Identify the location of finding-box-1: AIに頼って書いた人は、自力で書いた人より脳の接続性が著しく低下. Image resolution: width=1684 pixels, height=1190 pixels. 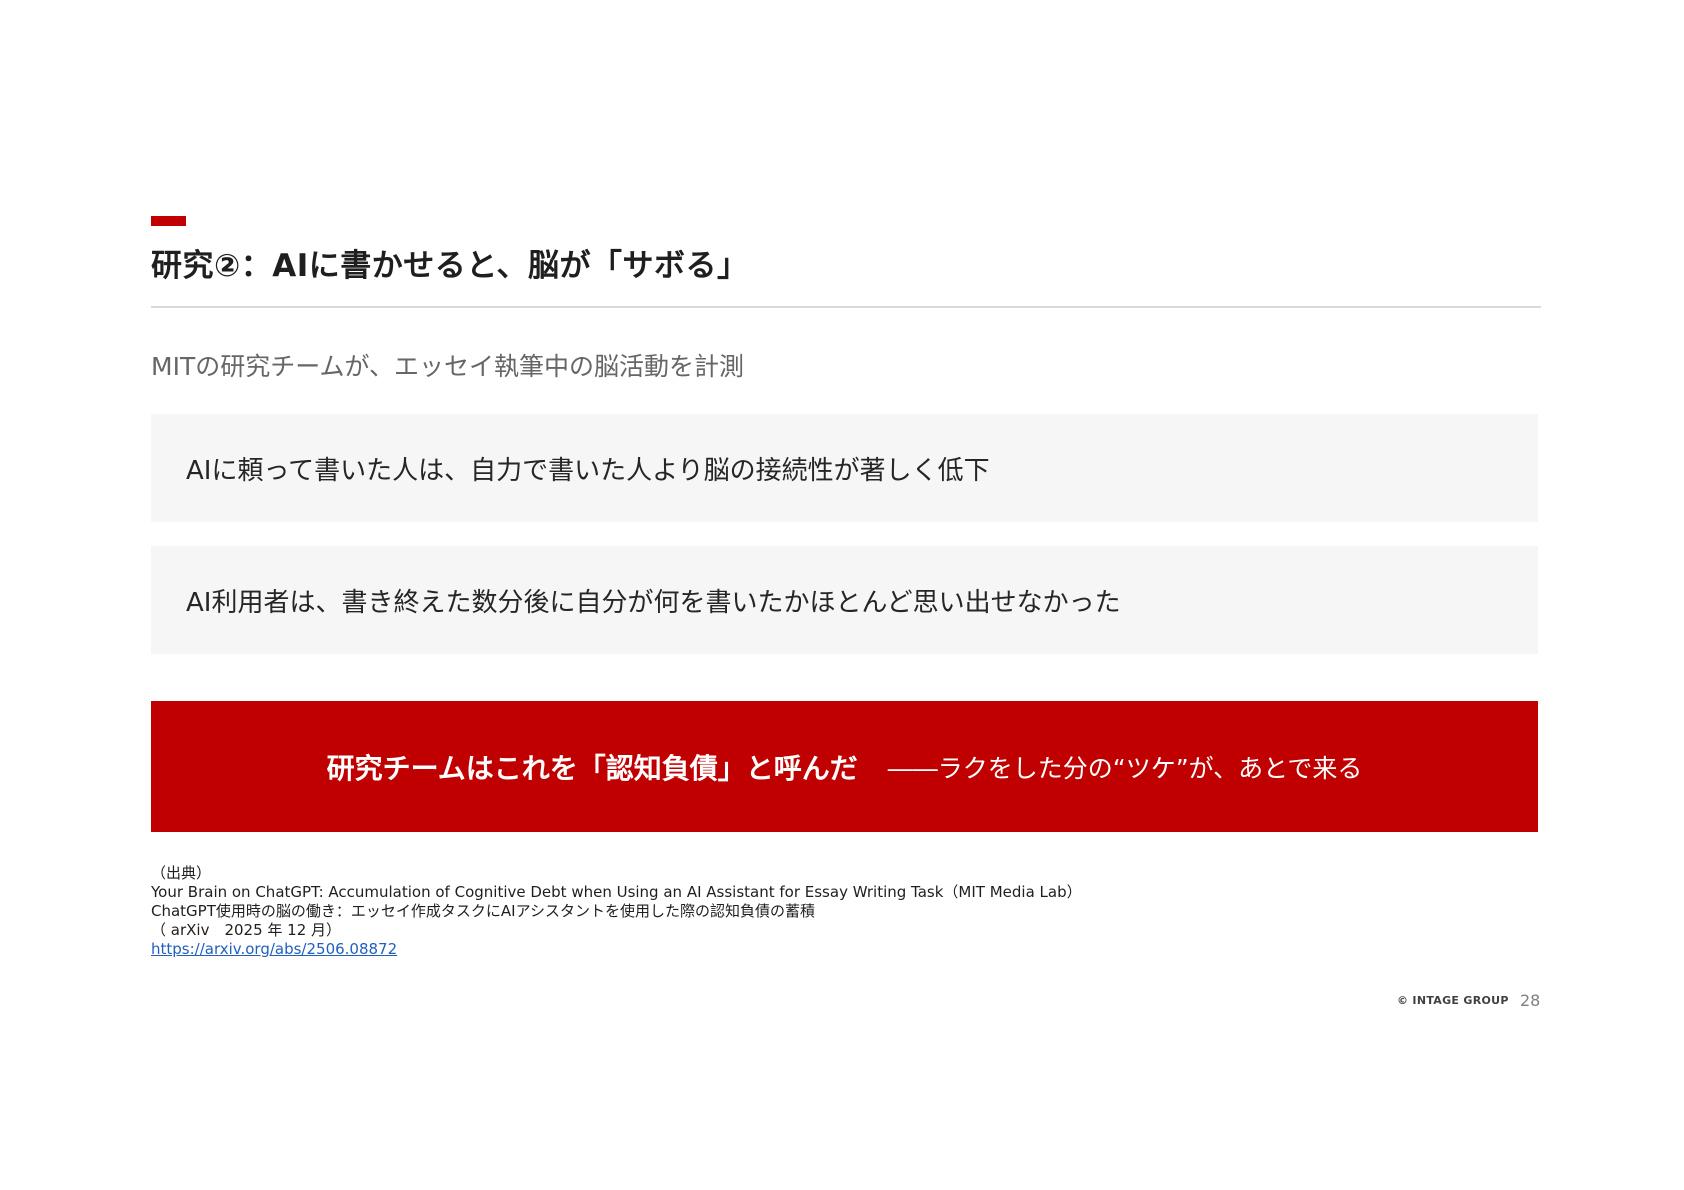
(844, 468).